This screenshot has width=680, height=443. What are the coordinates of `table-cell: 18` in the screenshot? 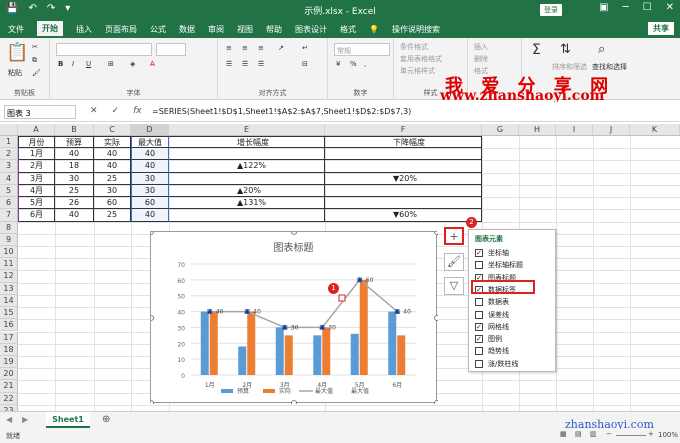 It's located at (74, 166).